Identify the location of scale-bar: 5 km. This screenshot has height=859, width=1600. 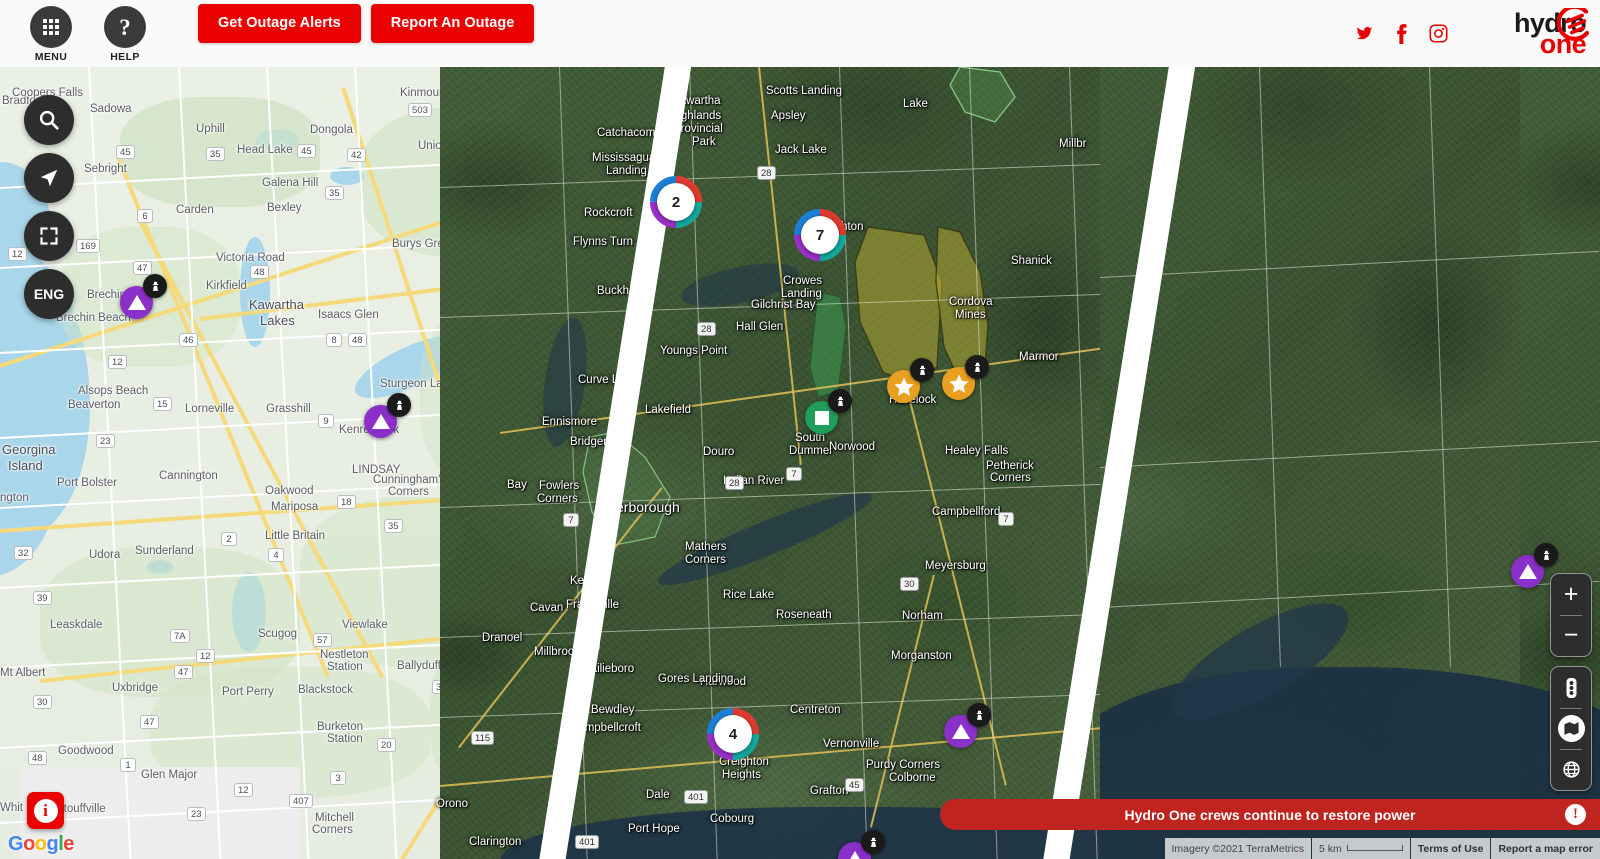
(1360, 848).